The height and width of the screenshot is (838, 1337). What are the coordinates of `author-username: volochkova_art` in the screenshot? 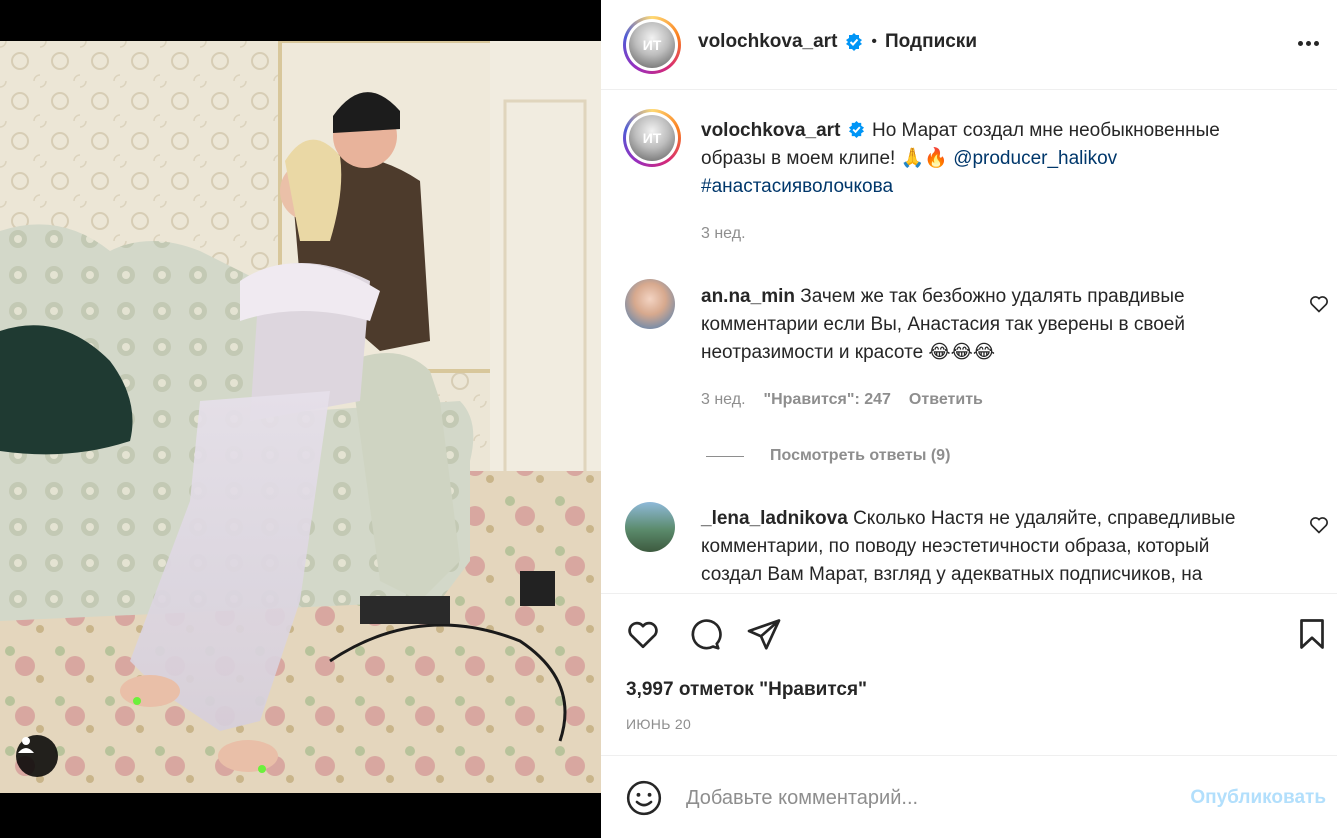 It's located at (767, 42).